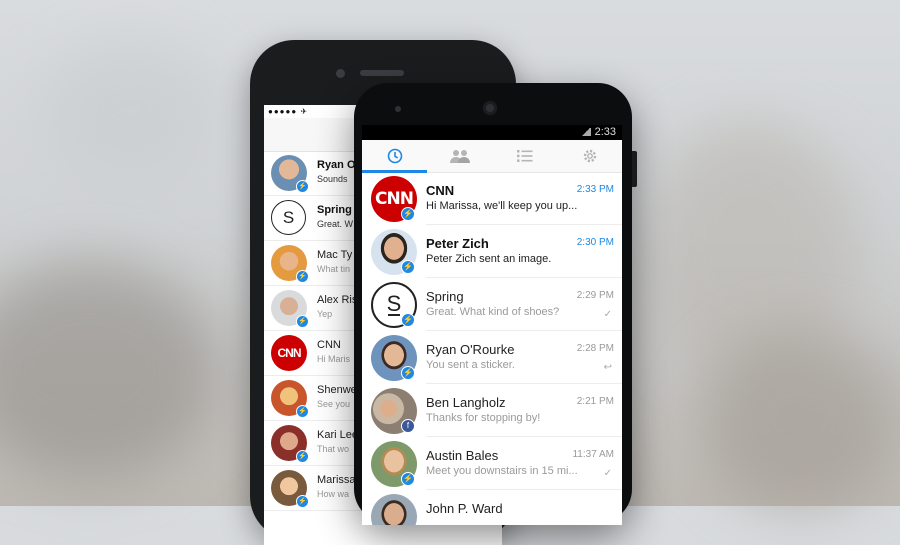 This screenshot has width=900, height=545. I want to click on message-preview: How wa, so click(333, 494).